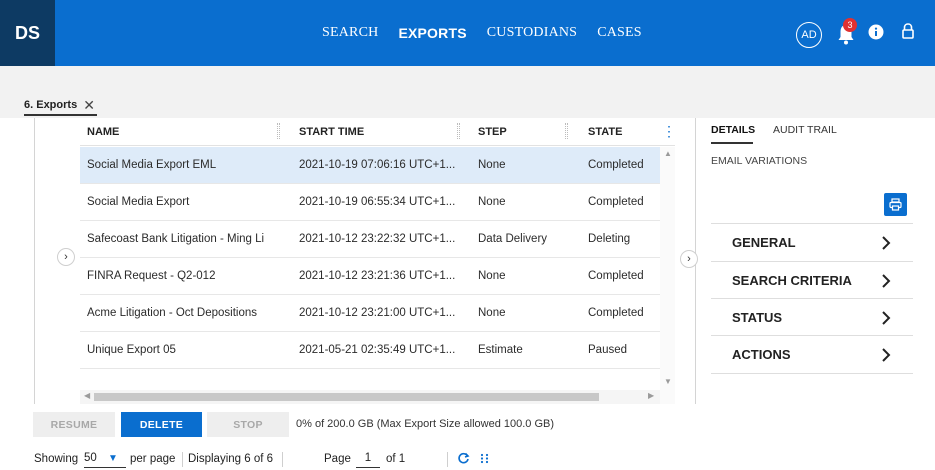 The width and height of the screenshot is (935, 470). What do you see at coordinates (812, 373) in the screenshot?
I see `section-divider` at bounding box center [812, 373].